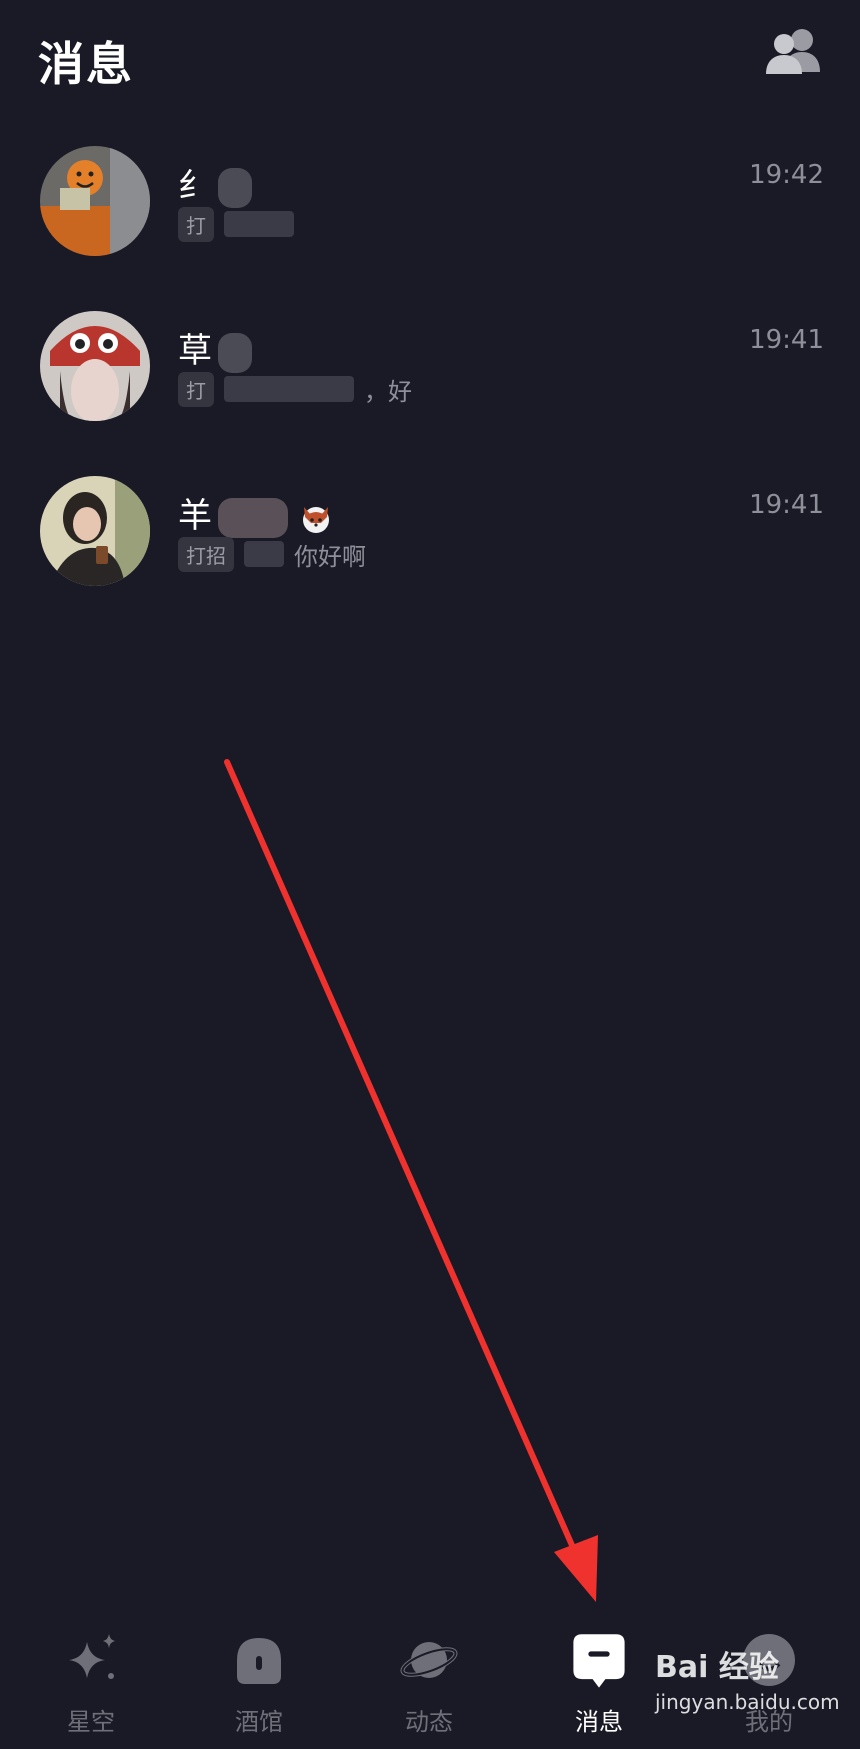 The image size is (860, 1749). I want to click on people-icon, so click(793, 51).